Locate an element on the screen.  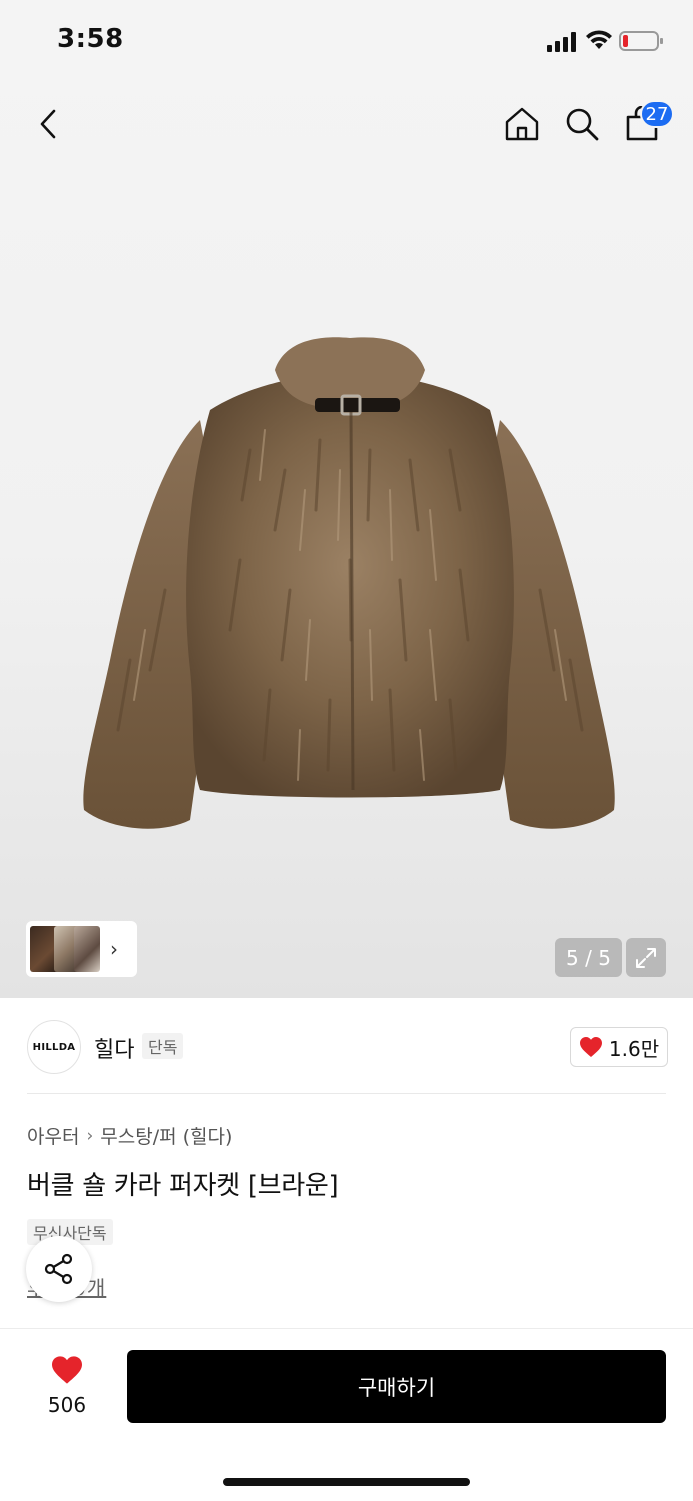
brand-name: 힐다 is located at coordinates (114, 1048).